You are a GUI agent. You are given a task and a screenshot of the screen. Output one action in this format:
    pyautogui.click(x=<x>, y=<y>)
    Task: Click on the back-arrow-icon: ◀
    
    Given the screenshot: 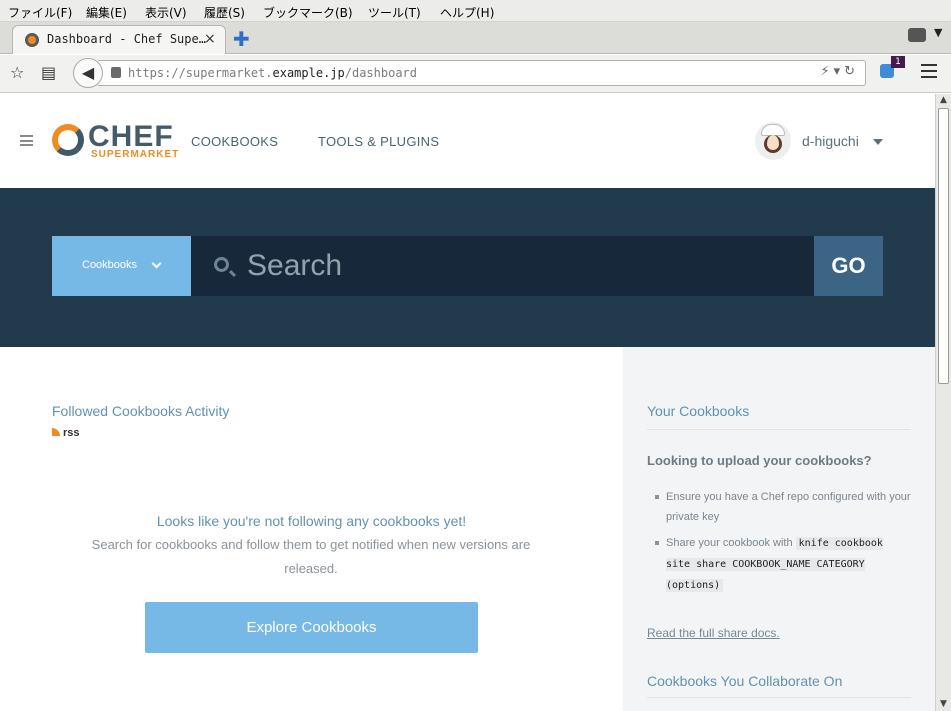 What is the action you would take?
    pyautogui.click(x=88, y=73)
    